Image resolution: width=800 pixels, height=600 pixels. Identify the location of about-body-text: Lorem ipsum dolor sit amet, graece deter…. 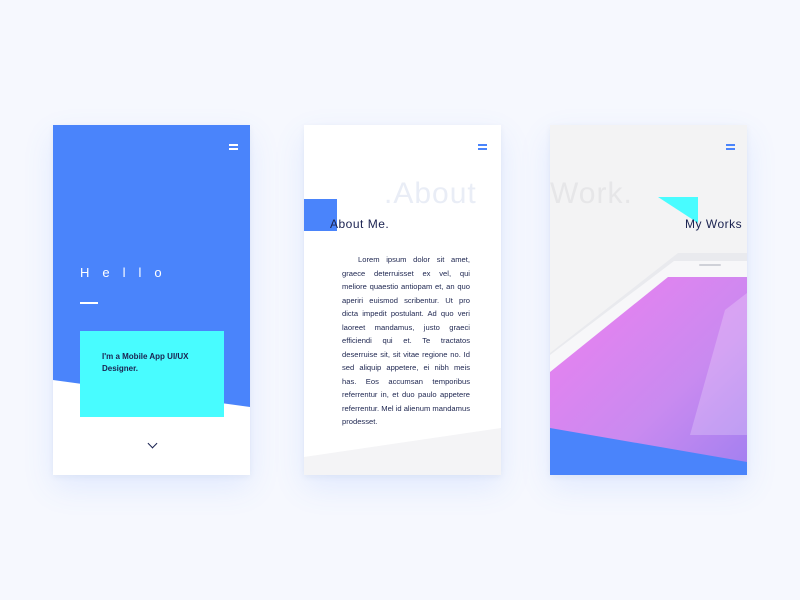
(406, 340).